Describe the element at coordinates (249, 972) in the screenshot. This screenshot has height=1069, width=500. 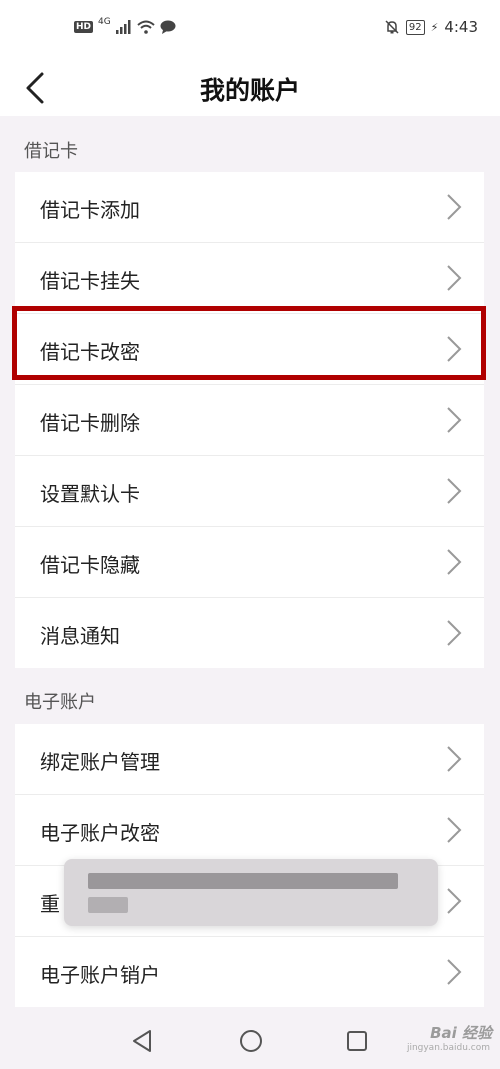
I see `list-item-close-e-account: 电子账户销户` at that location.